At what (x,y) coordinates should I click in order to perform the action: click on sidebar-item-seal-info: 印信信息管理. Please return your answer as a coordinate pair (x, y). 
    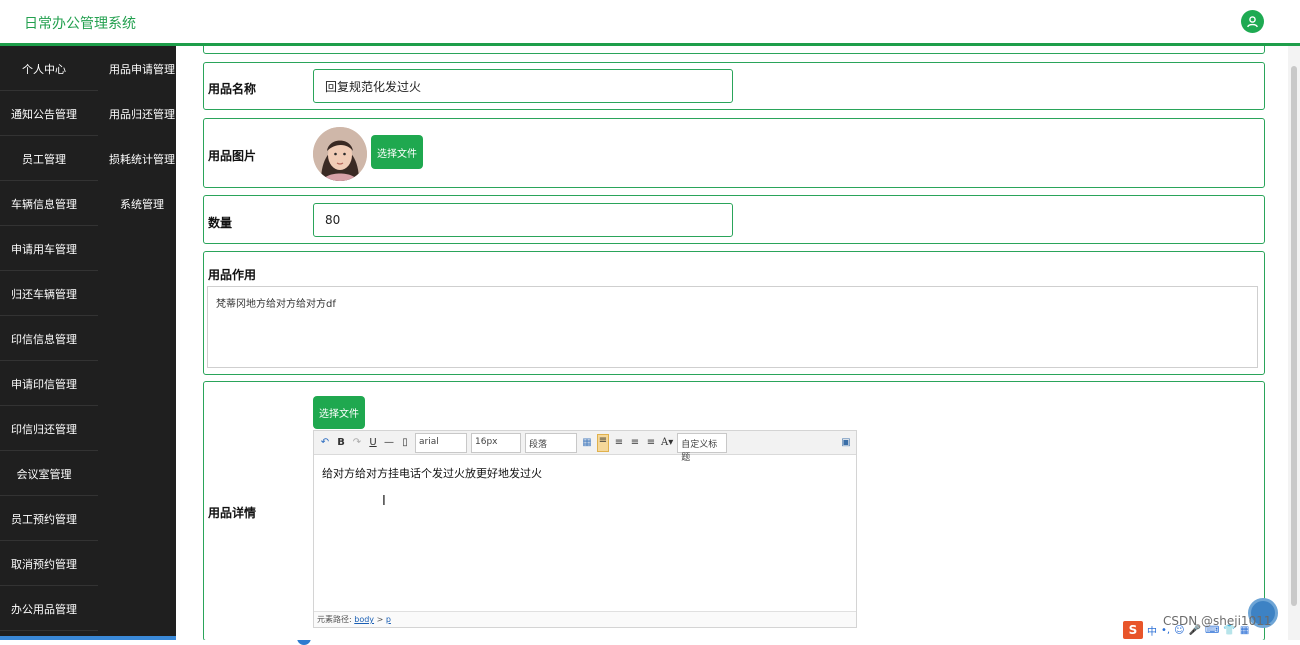
    Looking at the image, I should click on (49, 338).